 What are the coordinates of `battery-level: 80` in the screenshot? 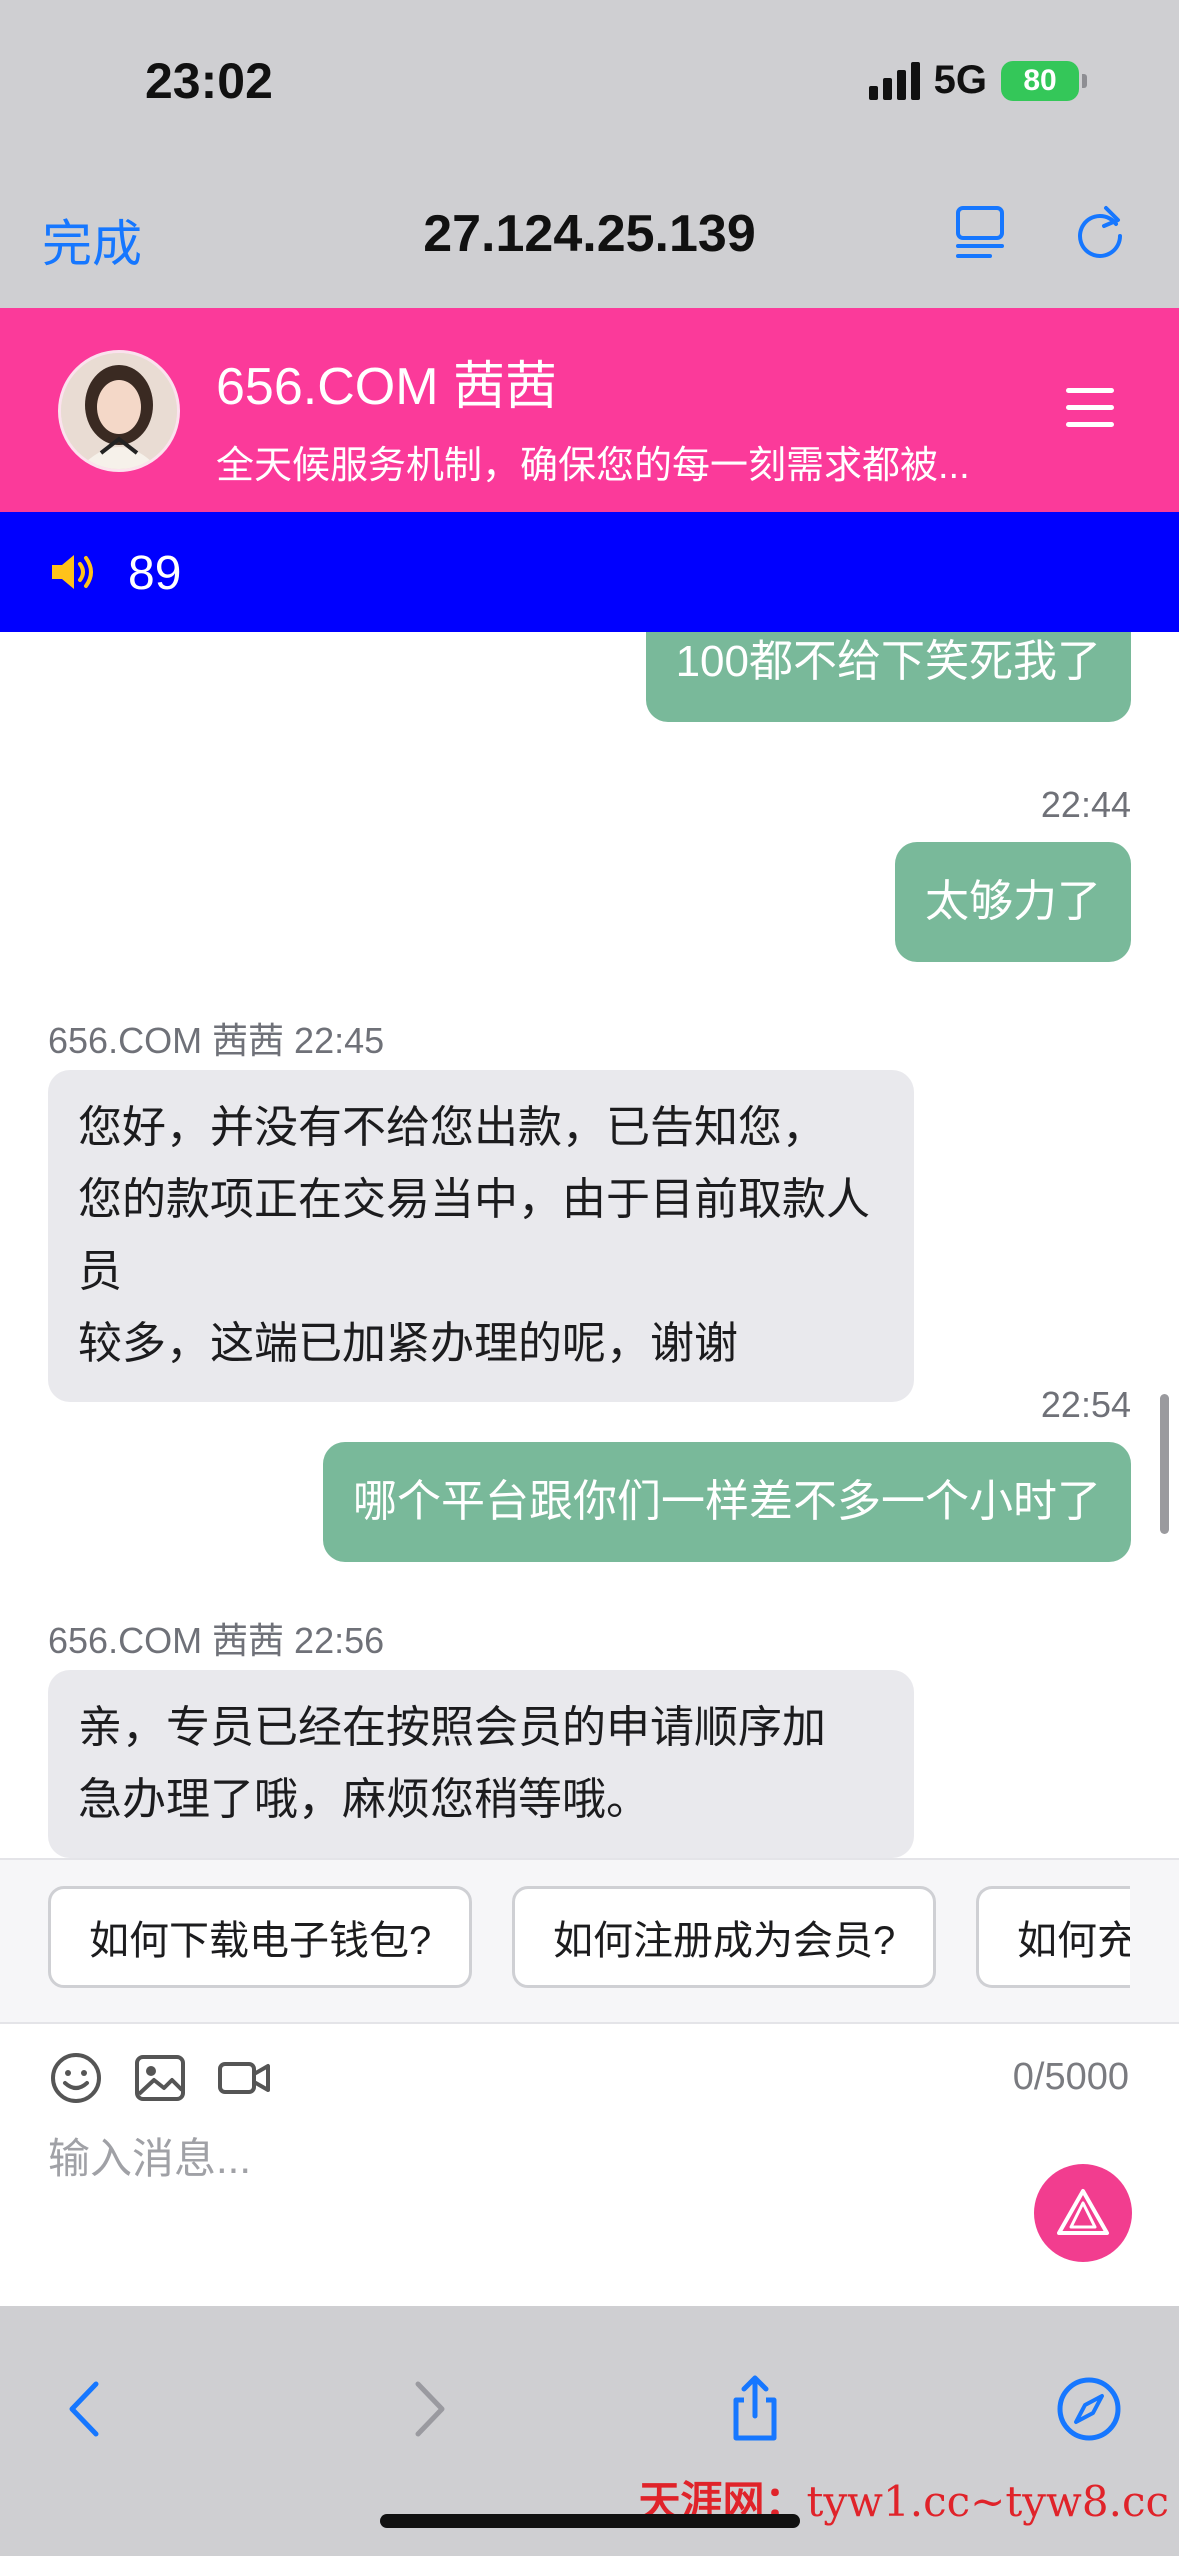 It's located at (1040, 80).